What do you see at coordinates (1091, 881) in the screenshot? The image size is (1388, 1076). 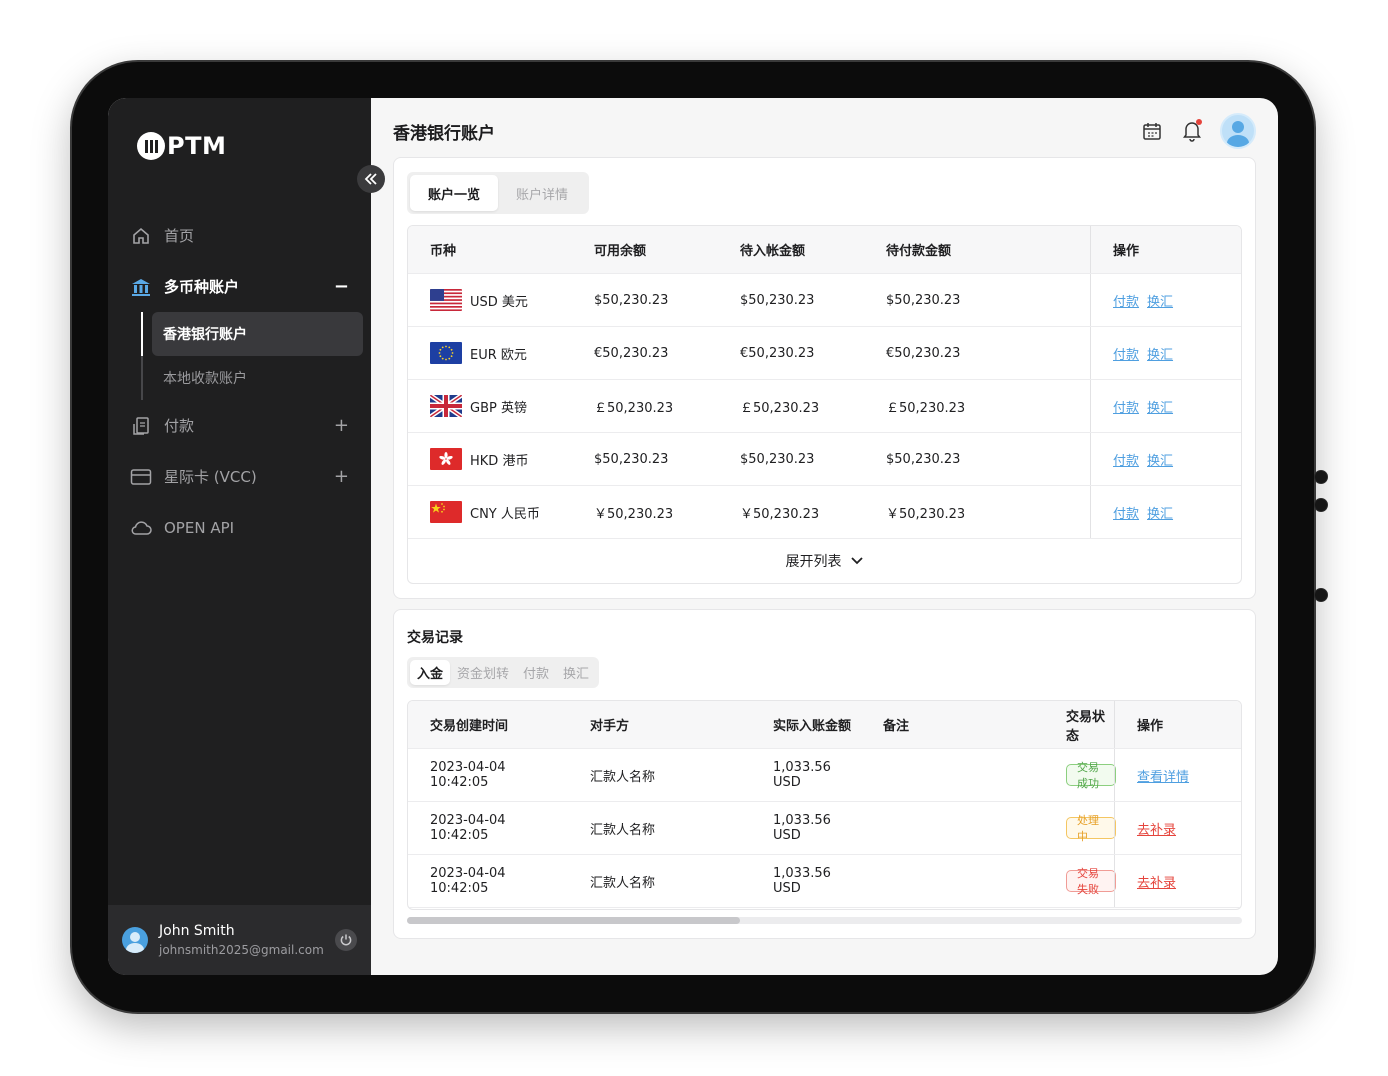 I see `status-badge: 交易失败` at bounding box center [1091, 881].